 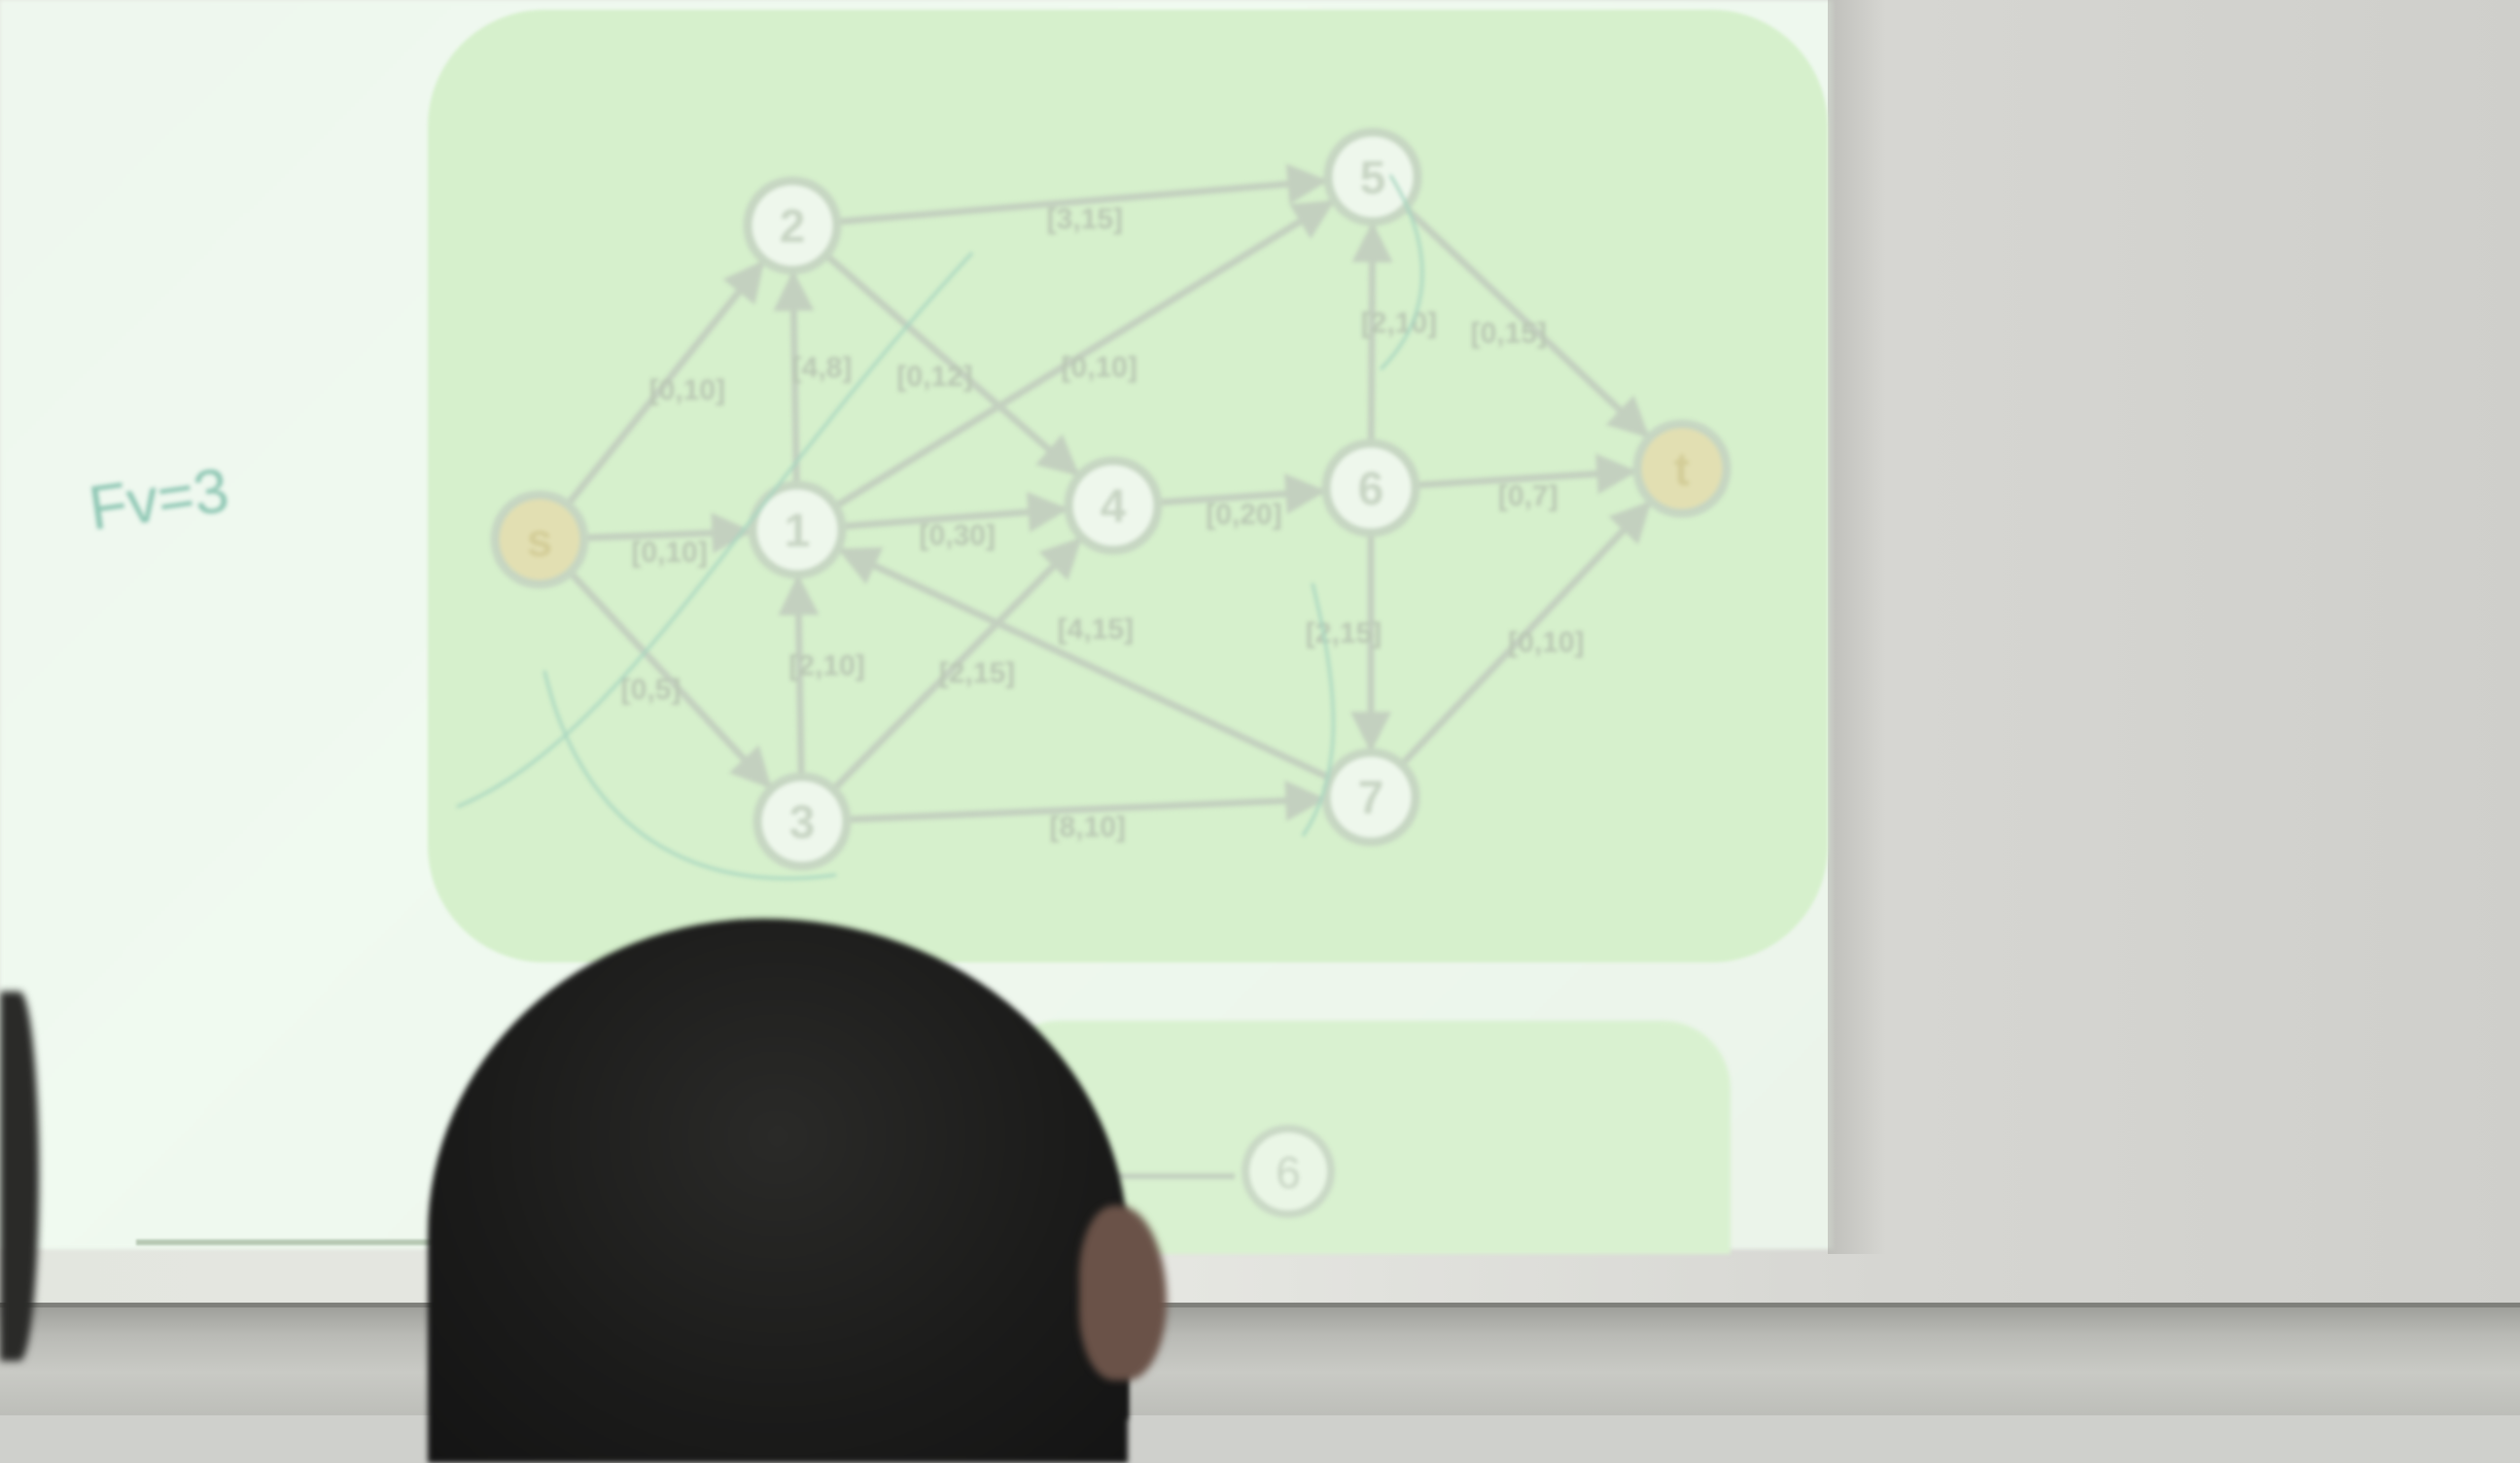 I want to click on bottom-node-label: 6, so click(x=1288, y=1172).